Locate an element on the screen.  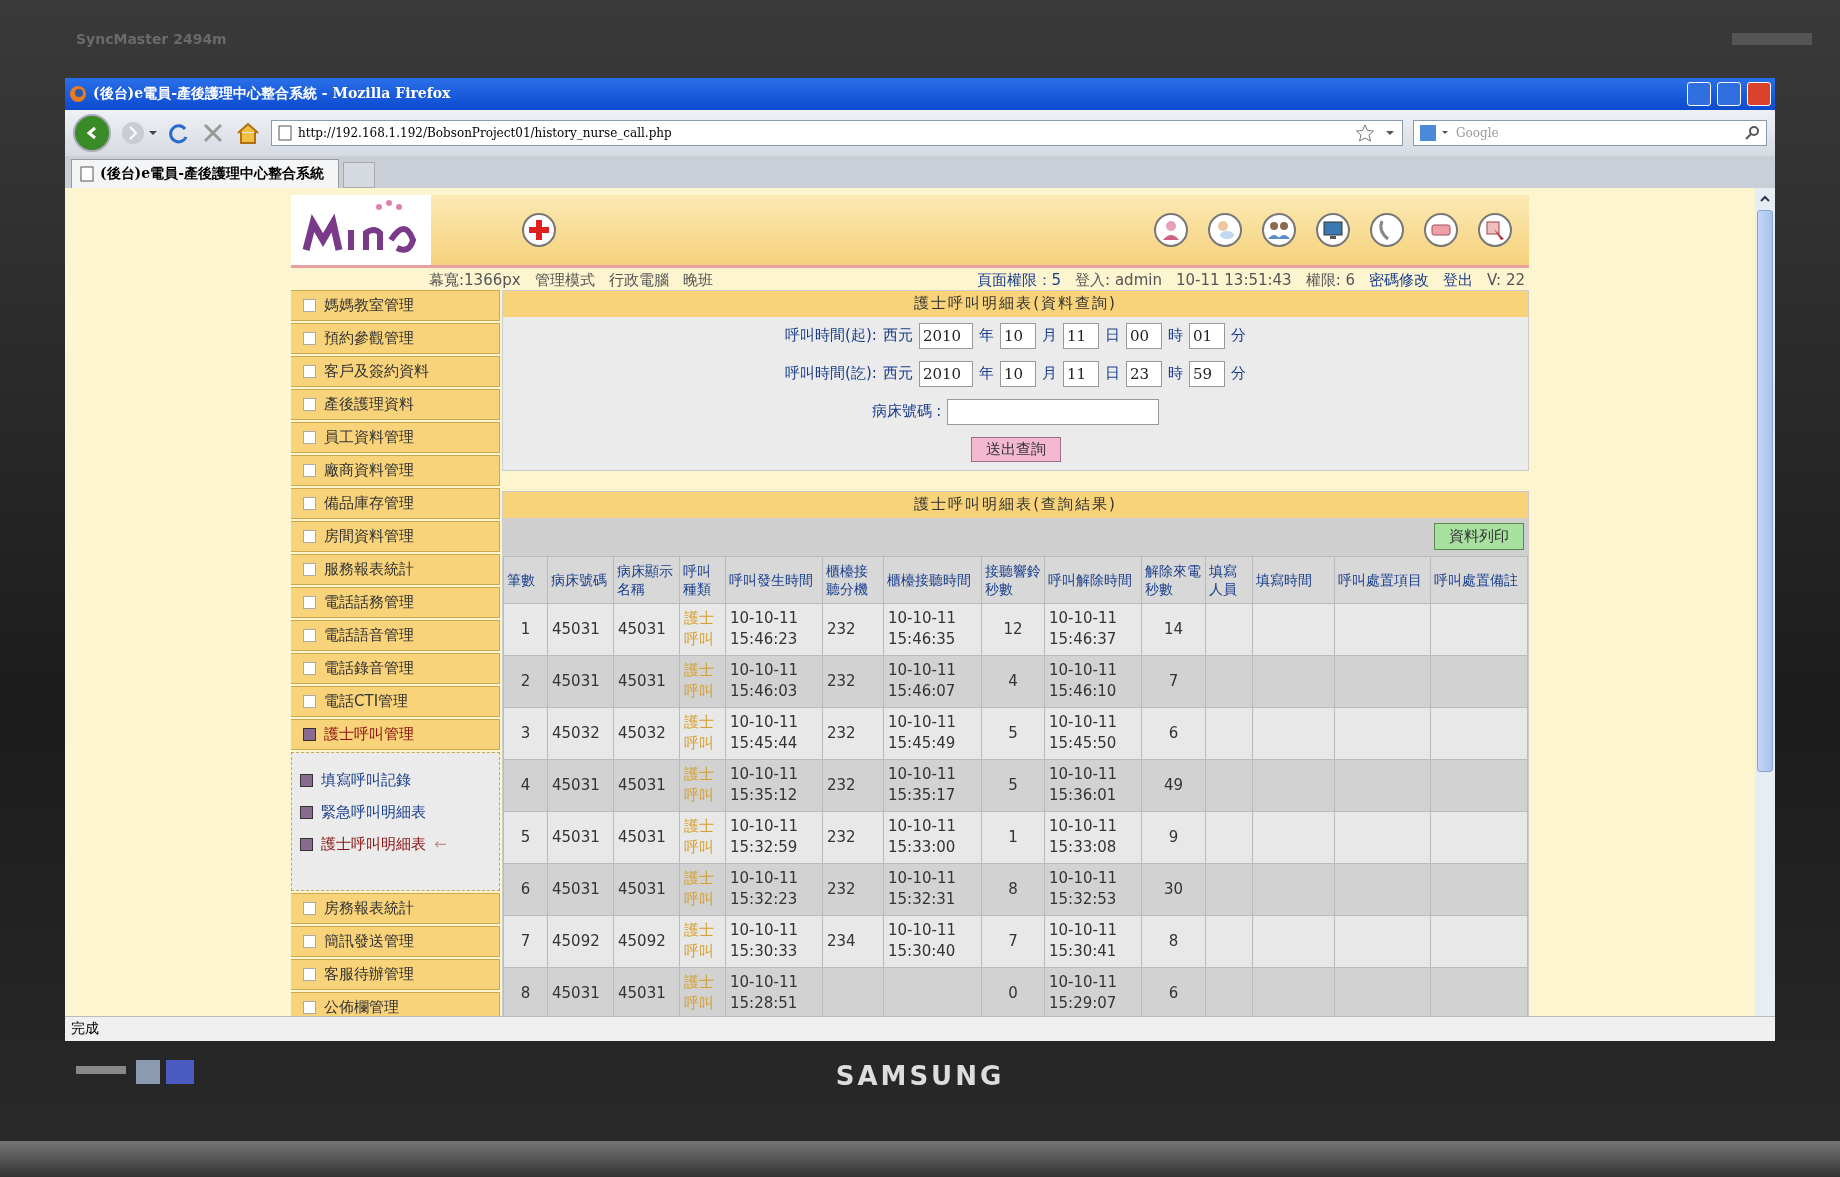
sidebar-item: 廠商資料管理 is located at coordinates (395, 470).